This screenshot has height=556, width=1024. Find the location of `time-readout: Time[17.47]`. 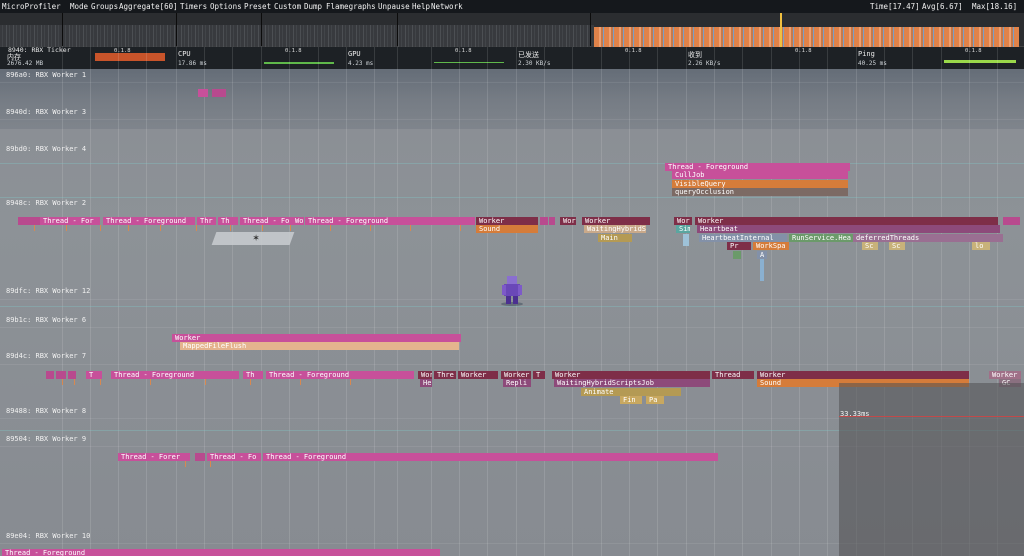

time-readout: Time[17.47] is located at coordinates (895, 6).